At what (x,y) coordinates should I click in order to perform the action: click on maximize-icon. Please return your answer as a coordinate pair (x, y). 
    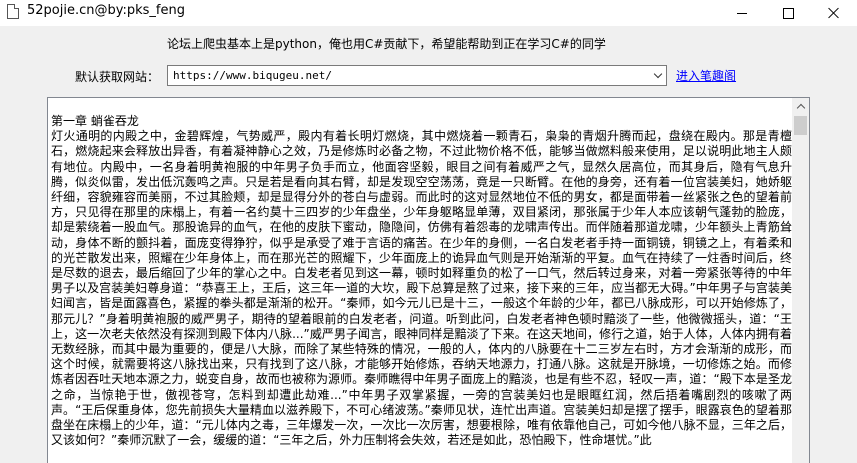
    Looking at the image, I should click on (788, 13).